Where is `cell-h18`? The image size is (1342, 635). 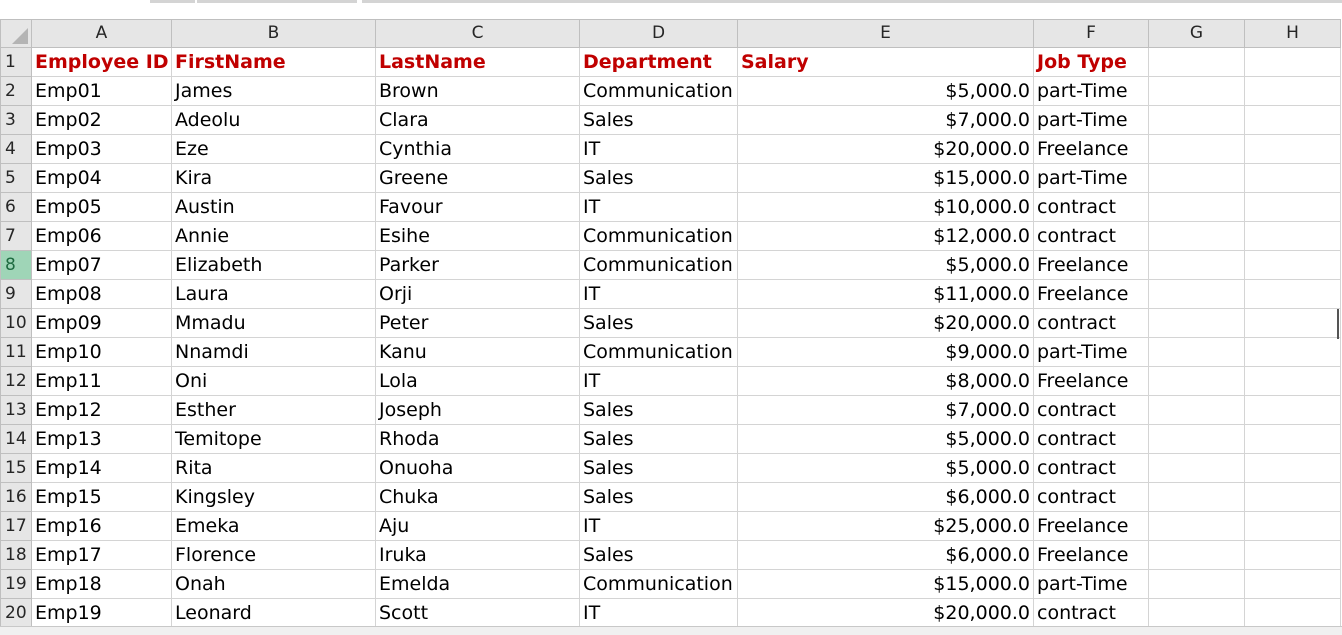
cell-h18 is located at coordinates (1292, 555).